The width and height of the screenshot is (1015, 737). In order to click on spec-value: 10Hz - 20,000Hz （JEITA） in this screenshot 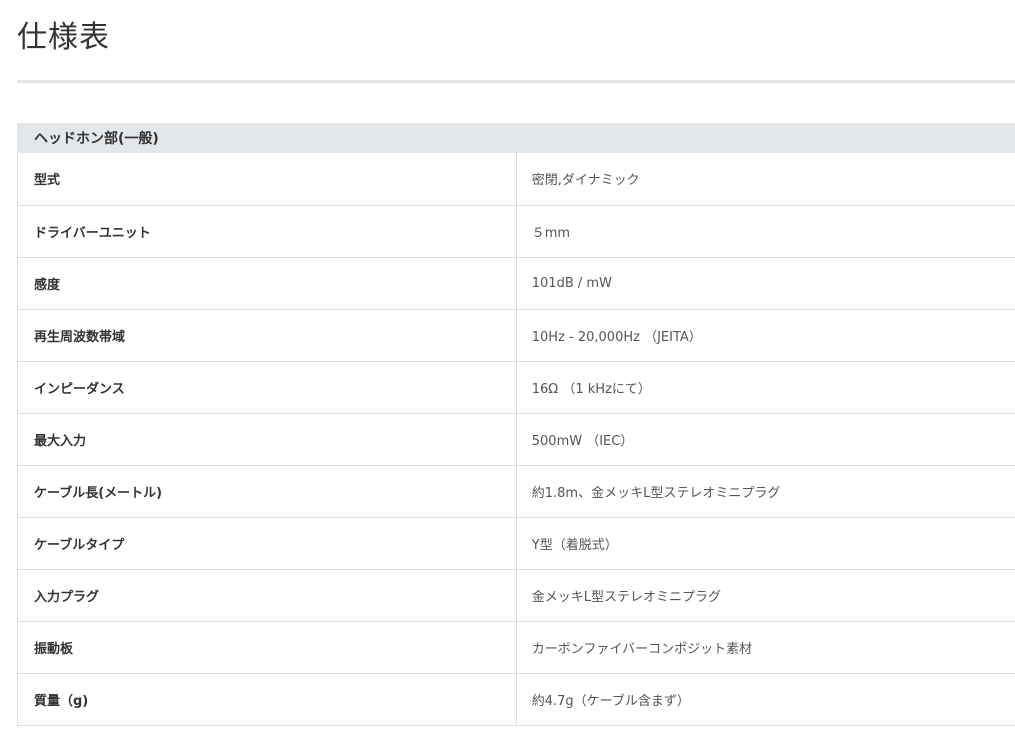, I will do `click(765, 335)`.